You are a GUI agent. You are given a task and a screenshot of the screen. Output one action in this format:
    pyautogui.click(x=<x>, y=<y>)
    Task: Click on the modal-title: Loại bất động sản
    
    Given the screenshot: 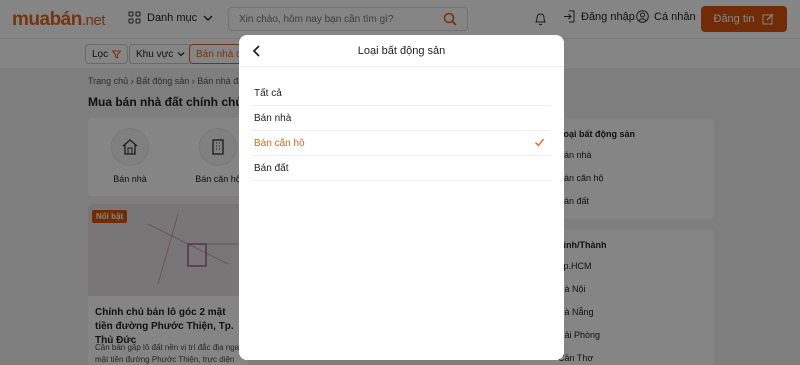 What is the action you would take?
    pyautogui.click(x=401, y=51)
    